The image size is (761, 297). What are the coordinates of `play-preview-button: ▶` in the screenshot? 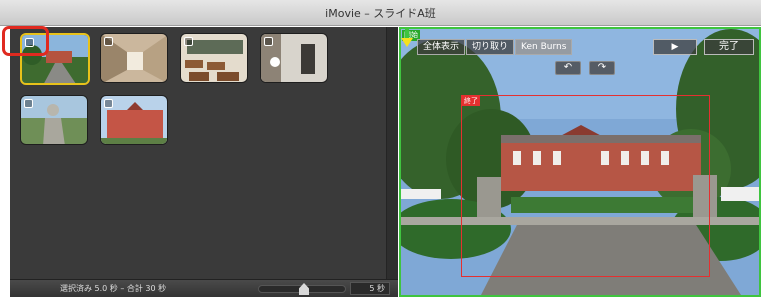 It's located at (675, 47).